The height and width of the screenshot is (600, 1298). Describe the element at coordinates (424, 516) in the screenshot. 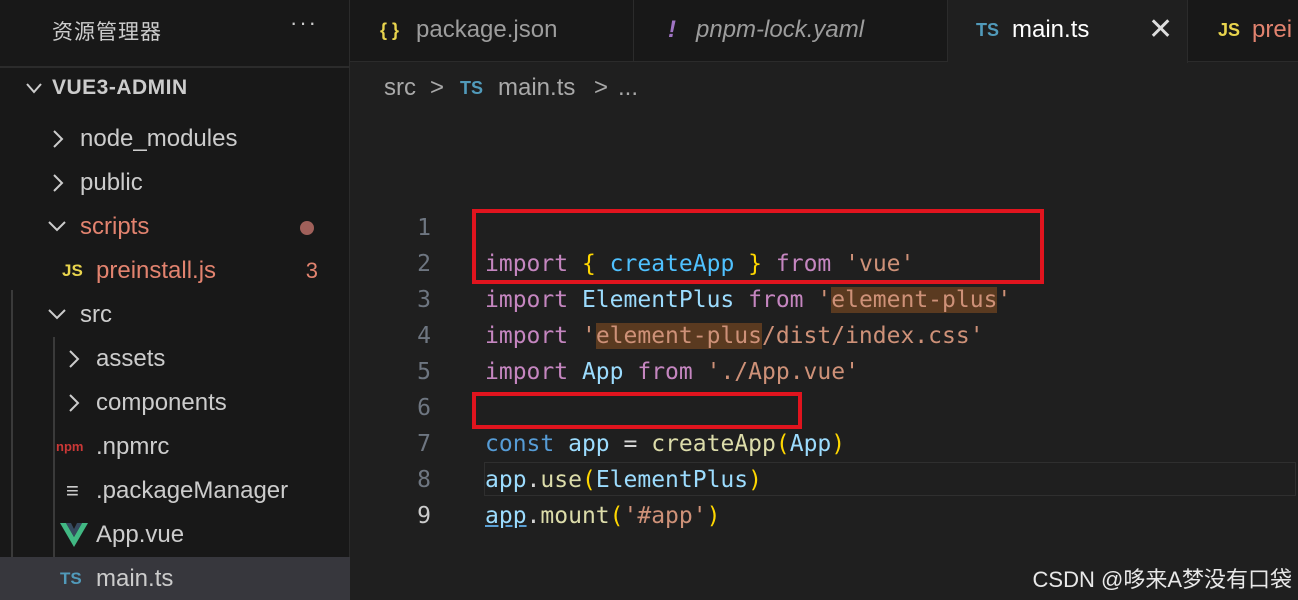

I see `line-number: 9` at that location.